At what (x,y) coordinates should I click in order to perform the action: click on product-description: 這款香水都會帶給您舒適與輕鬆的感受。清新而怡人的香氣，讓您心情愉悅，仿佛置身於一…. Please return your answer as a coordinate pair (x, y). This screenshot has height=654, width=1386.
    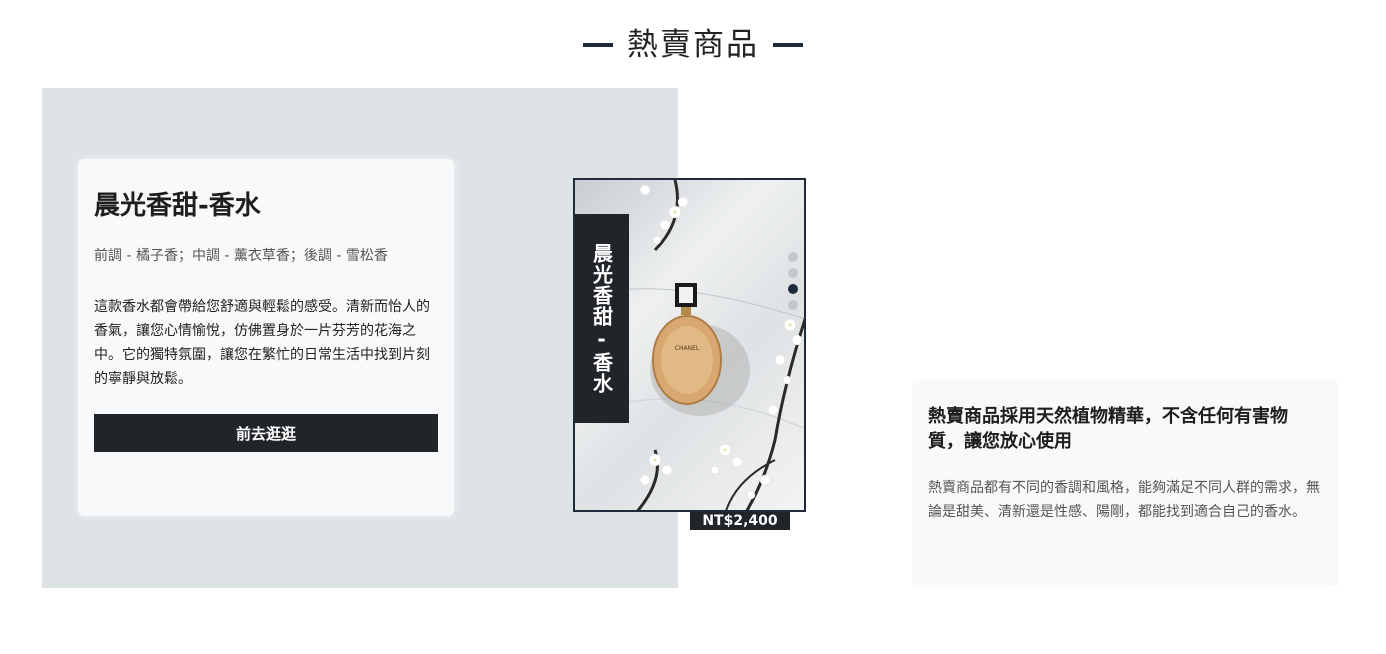
    Looking at the image, I should click on (262, 343).